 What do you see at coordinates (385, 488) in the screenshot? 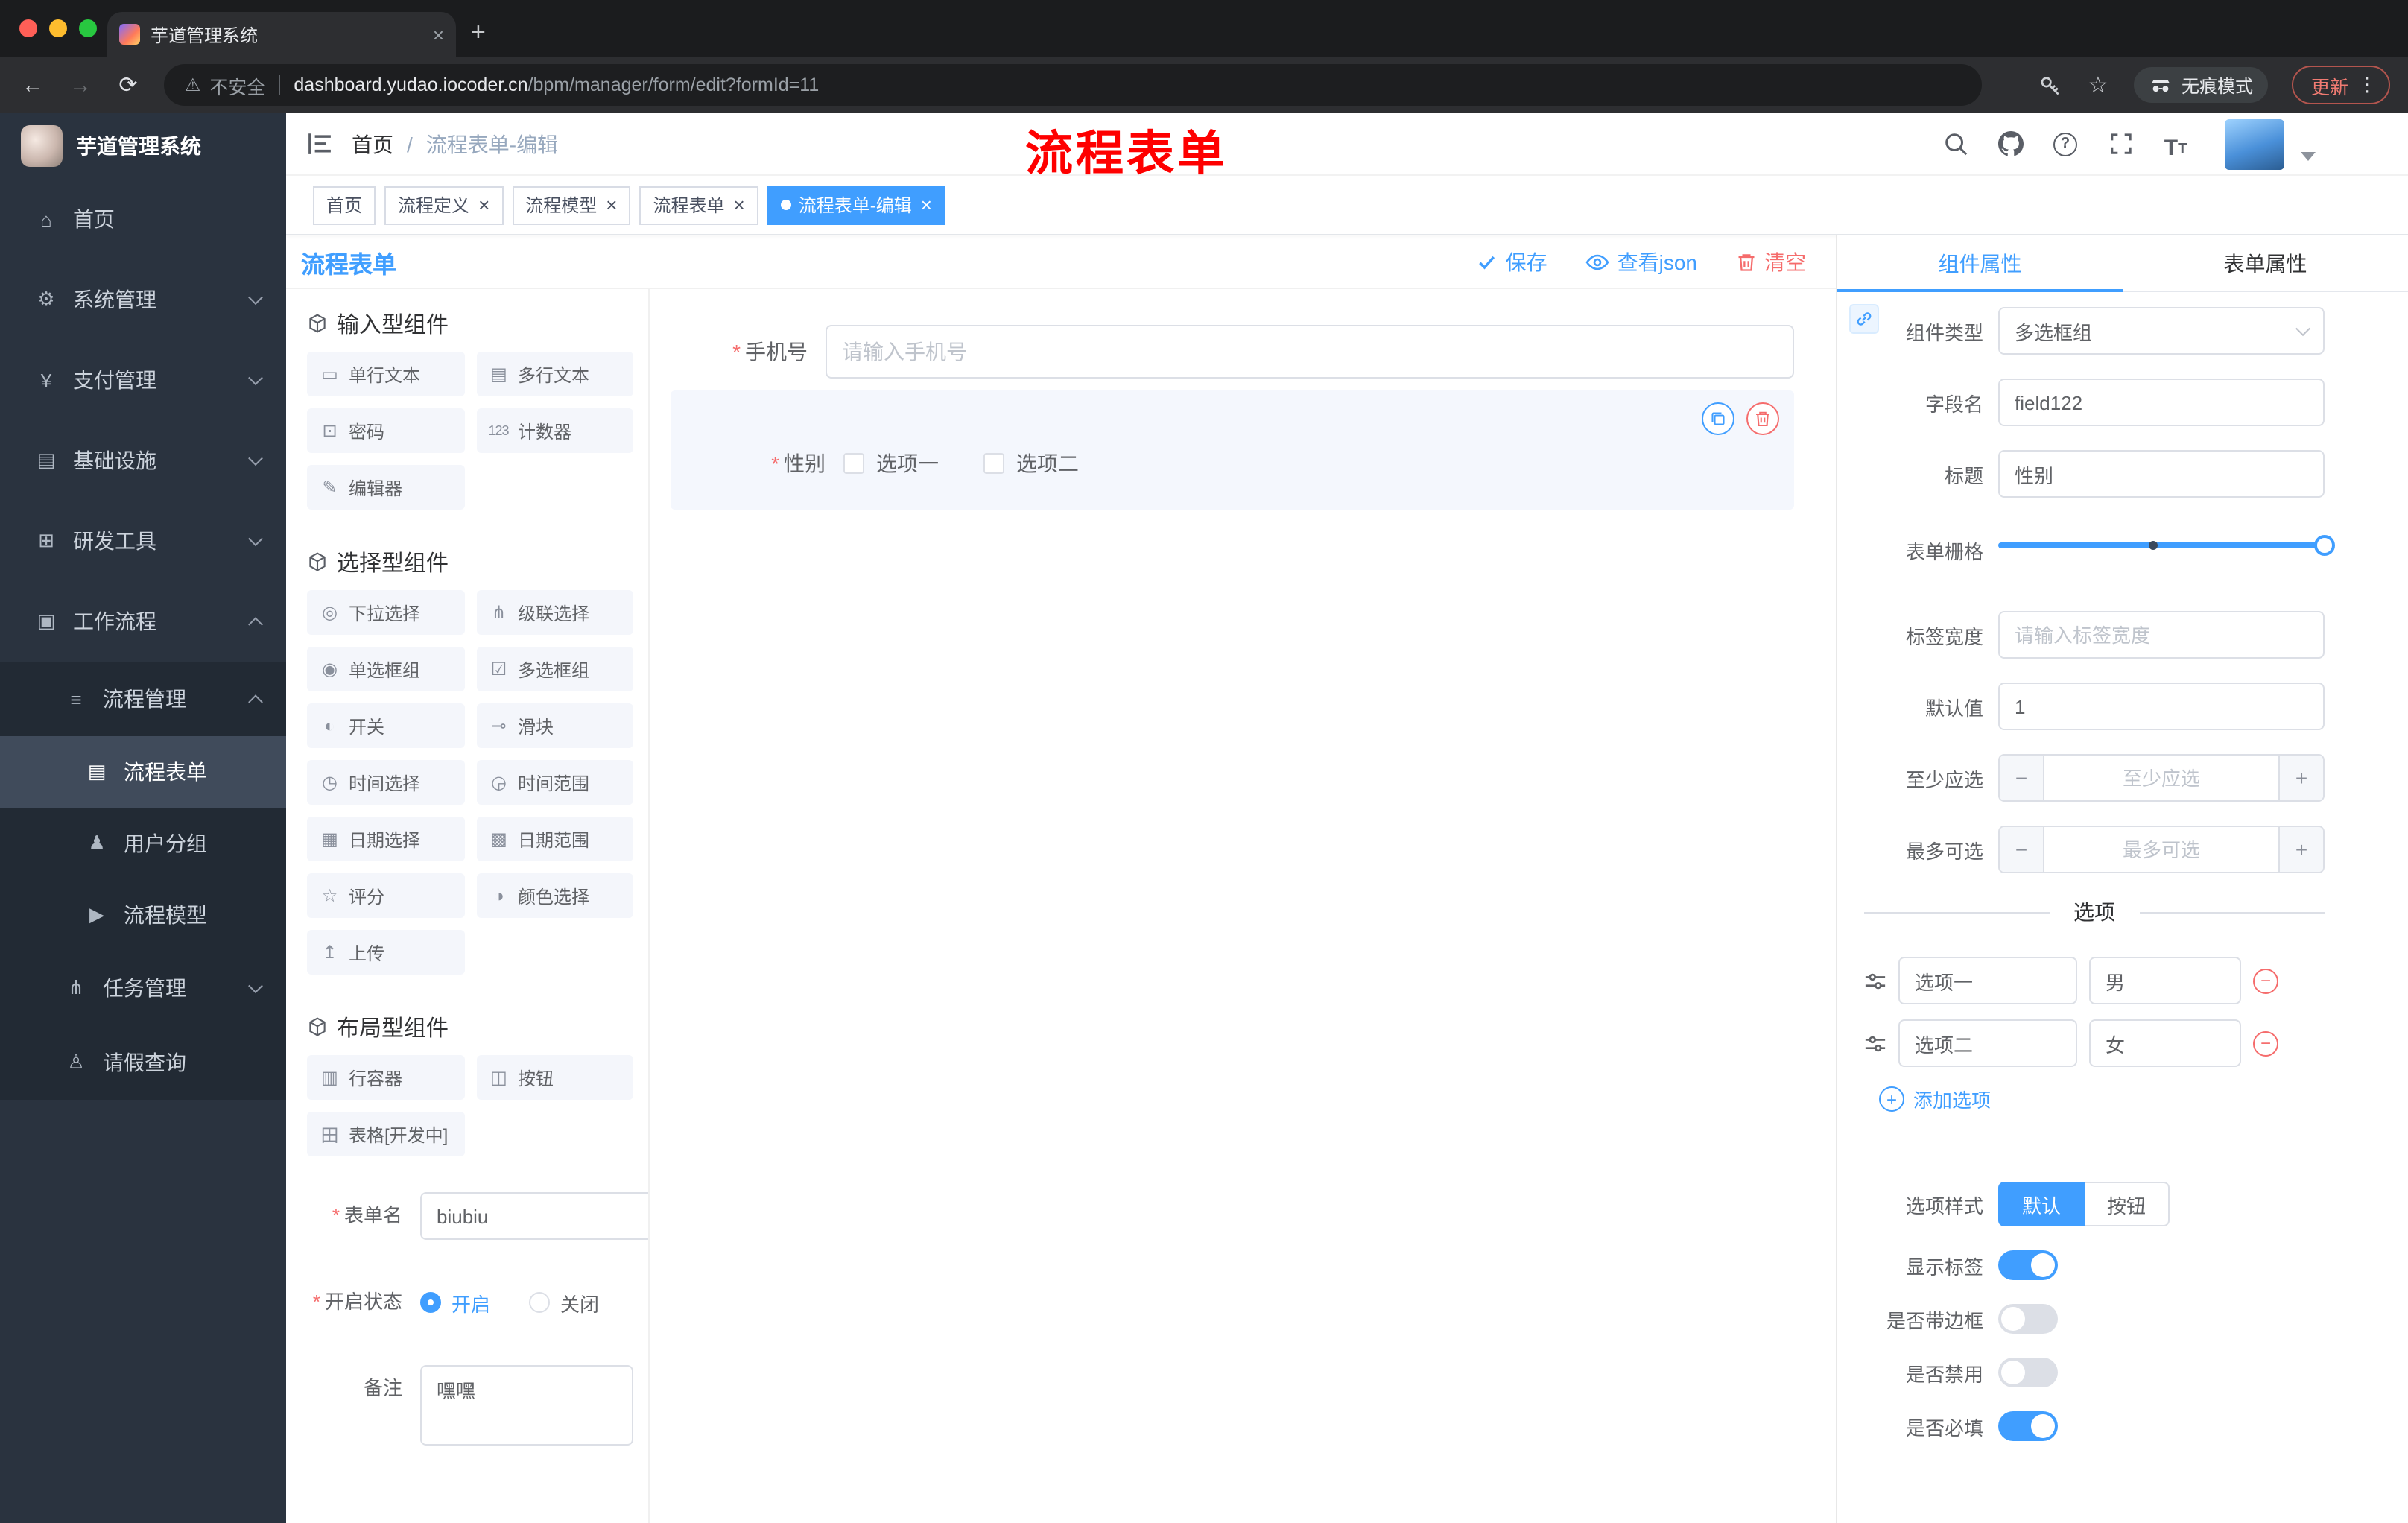
I see `palette-item-editor: ✎ 编辑器` at bounding box center [385, 488].